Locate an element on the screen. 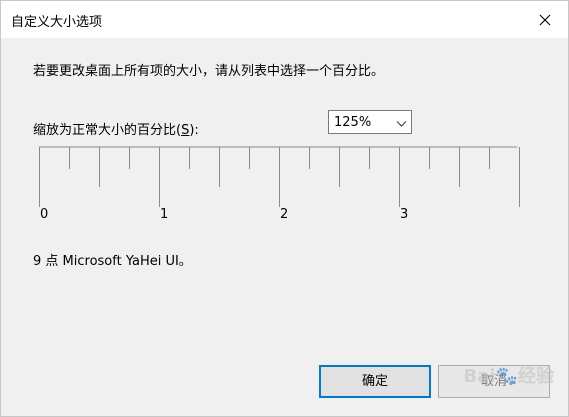 Image resolution: width=569 pixels, height=417 pixels. ruler-label-3: 3 is located at coordinates (404, 214).